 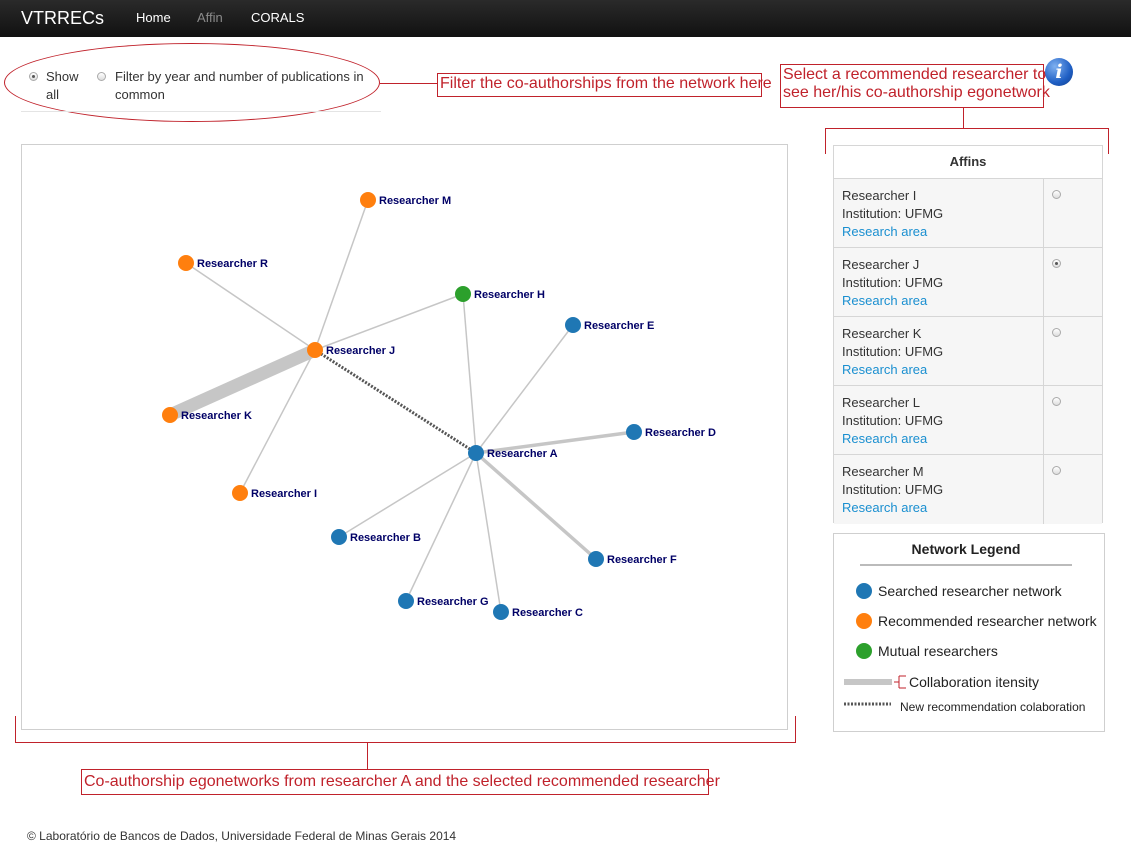 What do you see at coordinates (968, 162) in the screenshot?
I see `affins-title: Affins` at bounding box center [968, 162].